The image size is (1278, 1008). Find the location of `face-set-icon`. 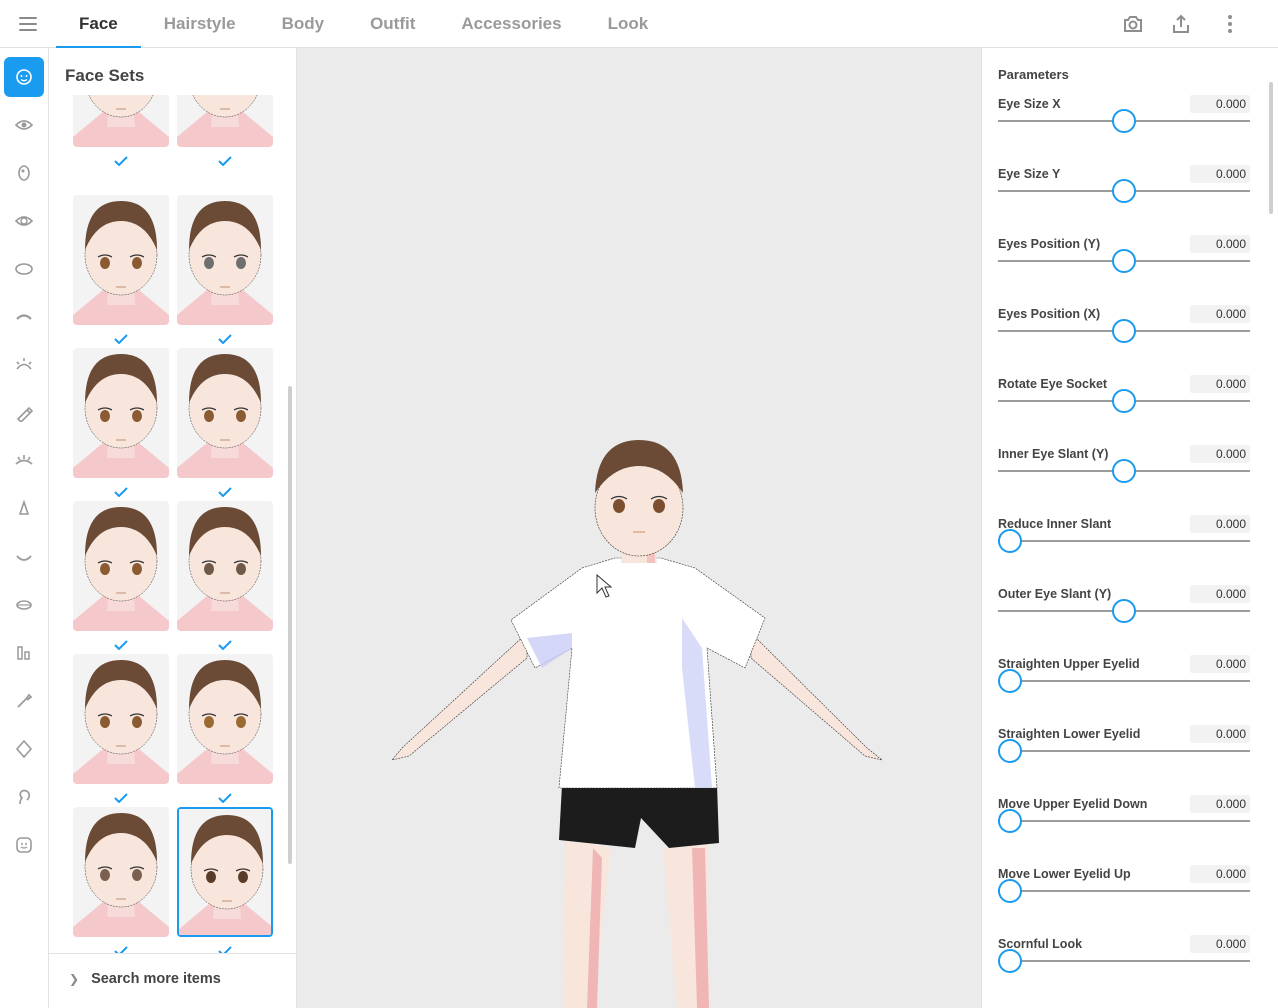

face-set-icon is located at coordinates (24, 845).